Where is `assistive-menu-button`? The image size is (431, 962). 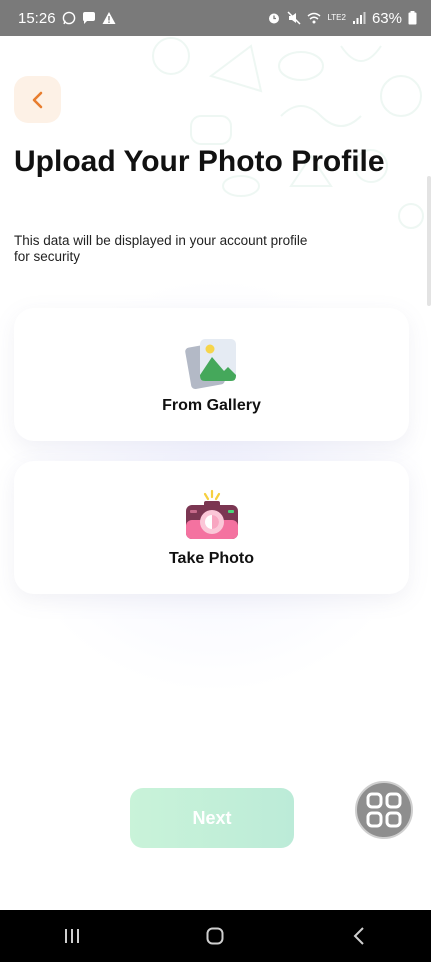
assistive-menu-button is located at coordinates (384, 810).